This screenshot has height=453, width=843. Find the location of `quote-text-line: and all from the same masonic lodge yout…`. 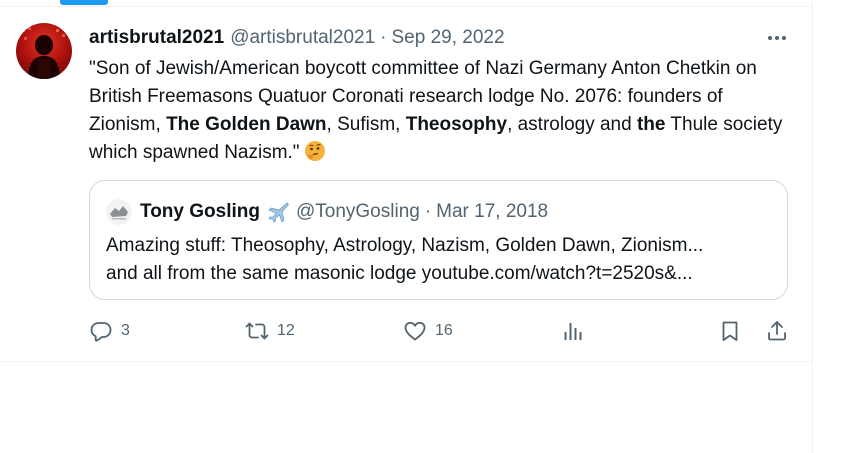

quote-text-line: and all from the same masonic lodge yout… is located at coordinates (399, 273).